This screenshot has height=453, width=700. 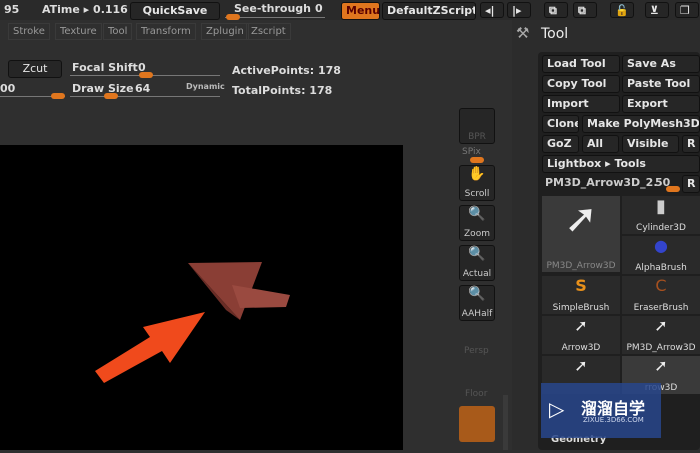 I want to click on tool-thumb: C EraserBrush, so click(x=661, y=295).